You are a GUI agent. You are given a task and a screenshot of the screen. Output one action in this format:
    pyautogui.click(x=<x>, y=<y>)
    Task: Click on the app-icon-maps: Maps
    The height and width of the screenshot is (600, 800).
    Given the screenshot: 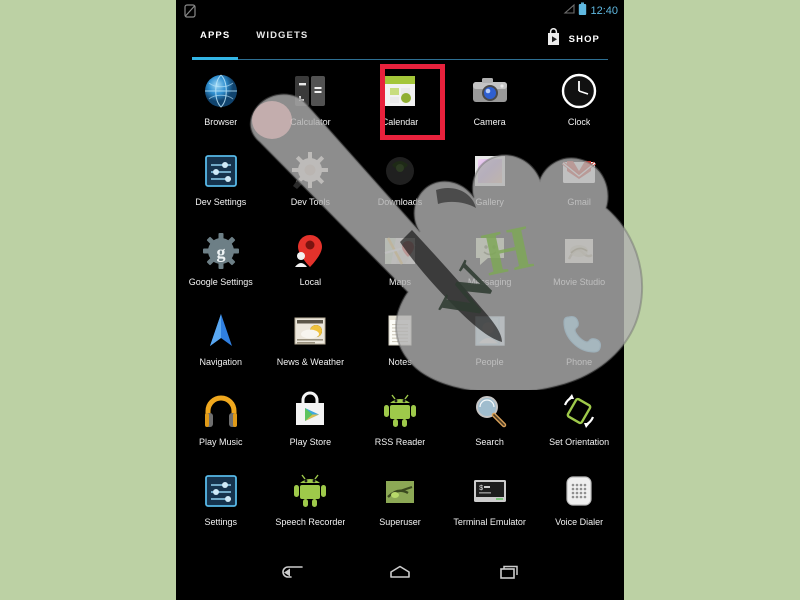 What is the action you would take?
    pyautogui.click(x=400, y=264)
    